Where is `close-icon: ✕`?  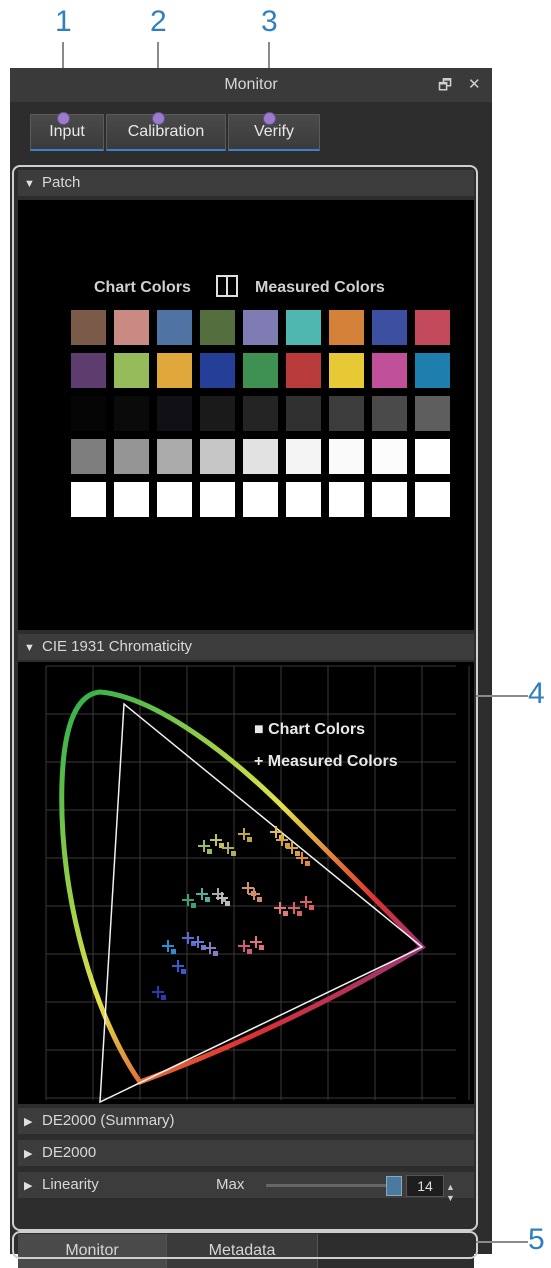 close-icon: ✕ is located at coordinates (474, 84).